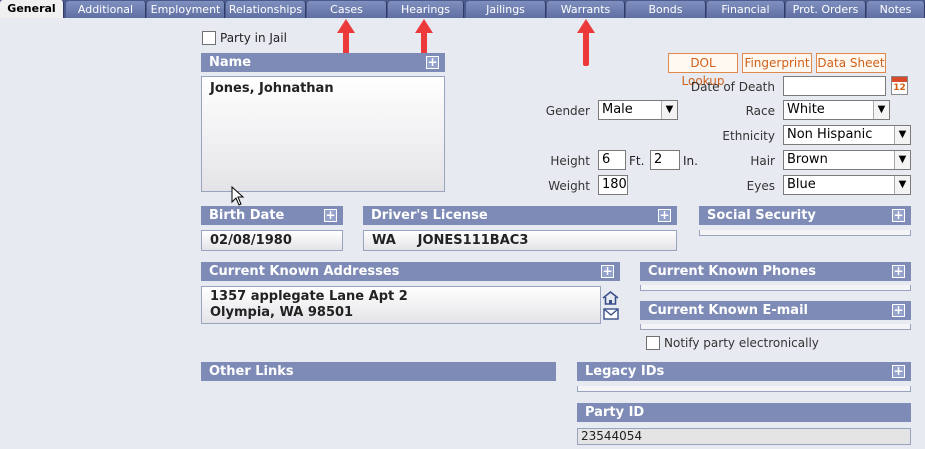  What do you see at coordinates (429, 215) in the screenshot?
I see `drivers-license-title: Driver's License` at bounding box center [429, 215].